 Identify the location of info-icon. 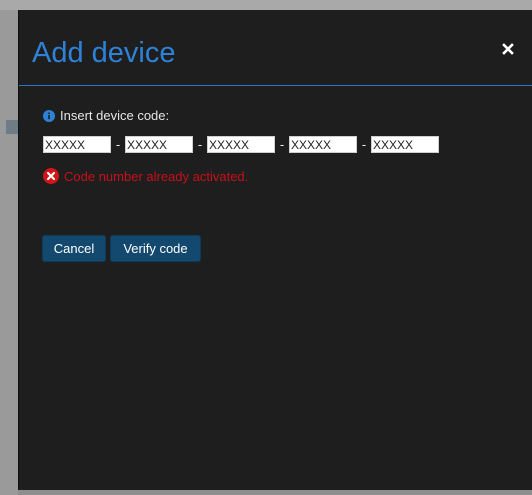
(49, 115).